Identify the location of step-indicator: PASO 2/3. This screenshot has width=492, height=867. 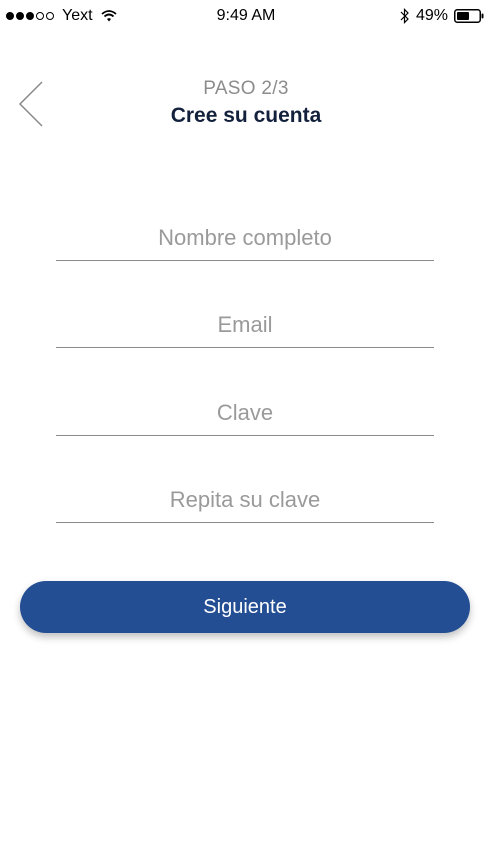
(246, 88).